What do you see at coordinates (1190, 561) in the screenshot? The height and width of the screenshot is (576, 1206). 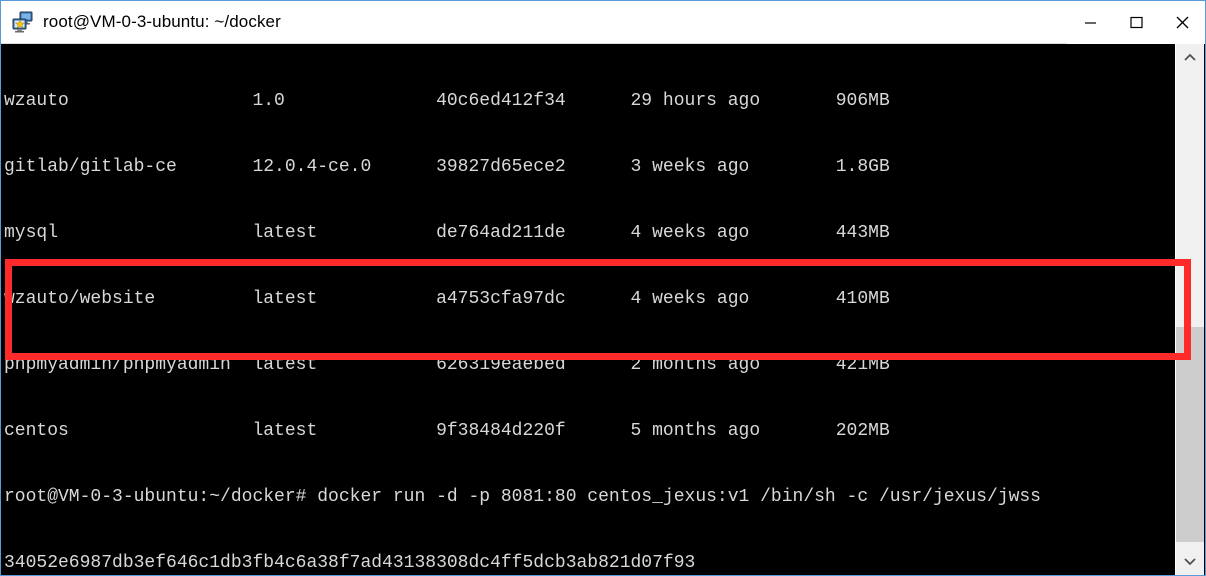 I see `scroll-down-arrow-icon` at bounding box center [1190, 561].